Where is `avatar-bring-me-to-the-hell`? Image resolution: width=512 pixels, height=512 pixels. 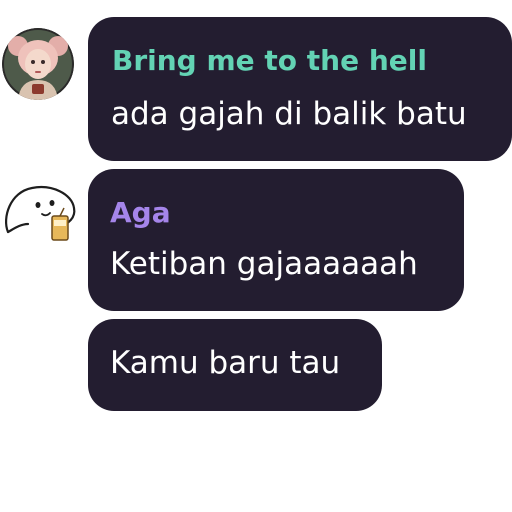
avatar-bring-me-to-the-hell is located at coordinates (38, 64).